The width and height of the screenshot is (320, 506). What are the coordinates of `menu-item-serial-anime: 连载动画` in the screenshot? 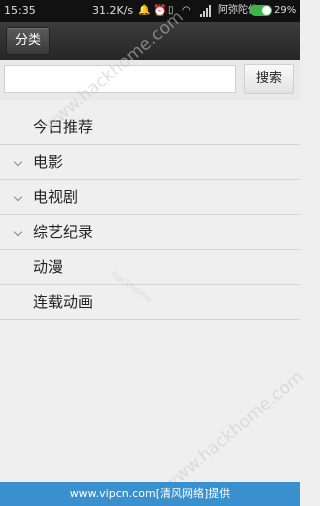 It's located at (150, 302).